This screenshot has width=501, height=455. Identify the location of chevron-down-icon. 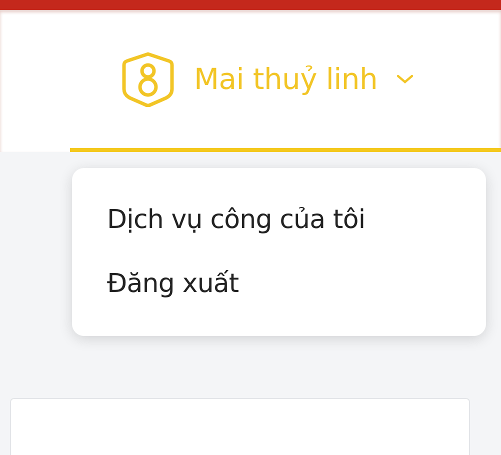
(405, 79).